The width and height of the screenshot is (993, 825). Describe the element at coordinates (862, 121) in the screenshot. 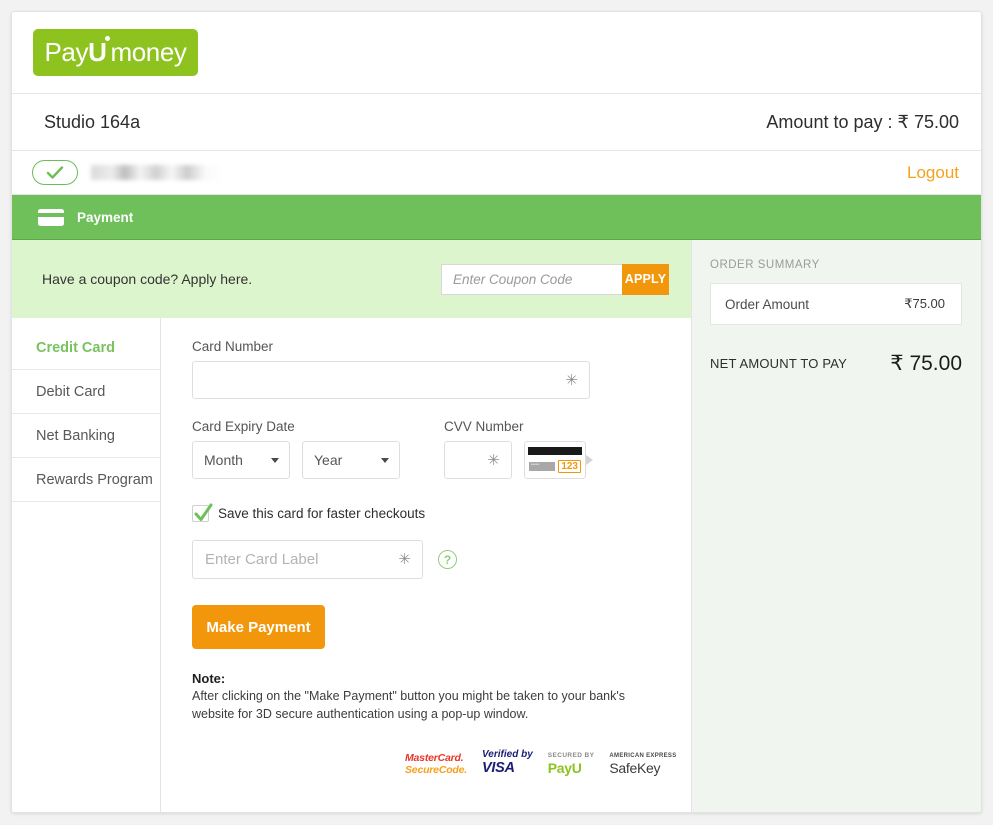

I see `header-amount-to-pay: Amount to pay : ₹ 75.00` at that location.